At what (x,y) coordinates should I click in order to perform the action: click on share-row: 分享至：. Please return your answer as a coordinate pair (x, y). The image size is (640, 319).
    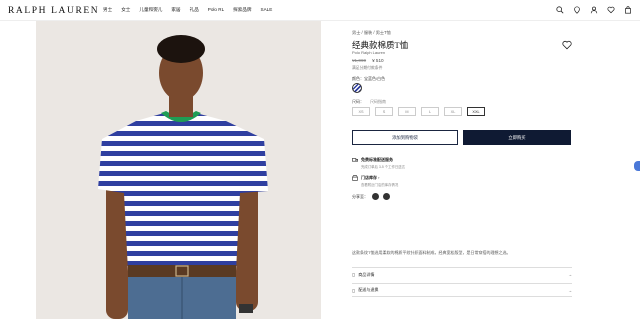
    Looking at the image, I should click on (371, 196).